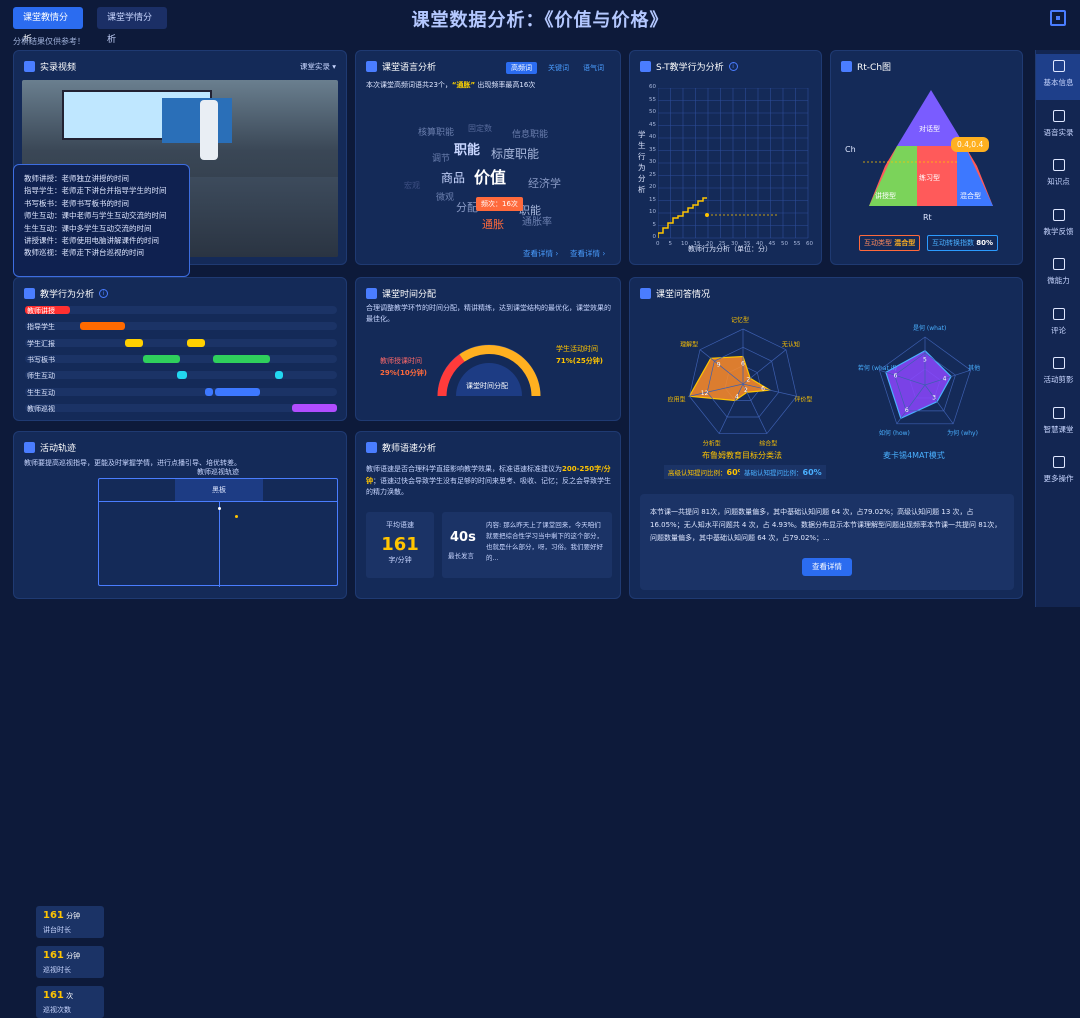 The image size is (1080, 1018). What do you see at coordinates (652, 99) in the screenshot?
I see `st-y-tick: 55` at bounding box center [652, 99].